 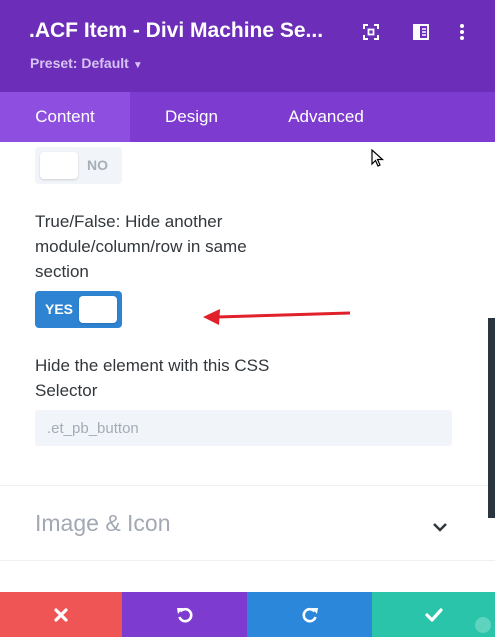 I want to click on hide-other-module-toggle: YES, so click(x=78, y=309).